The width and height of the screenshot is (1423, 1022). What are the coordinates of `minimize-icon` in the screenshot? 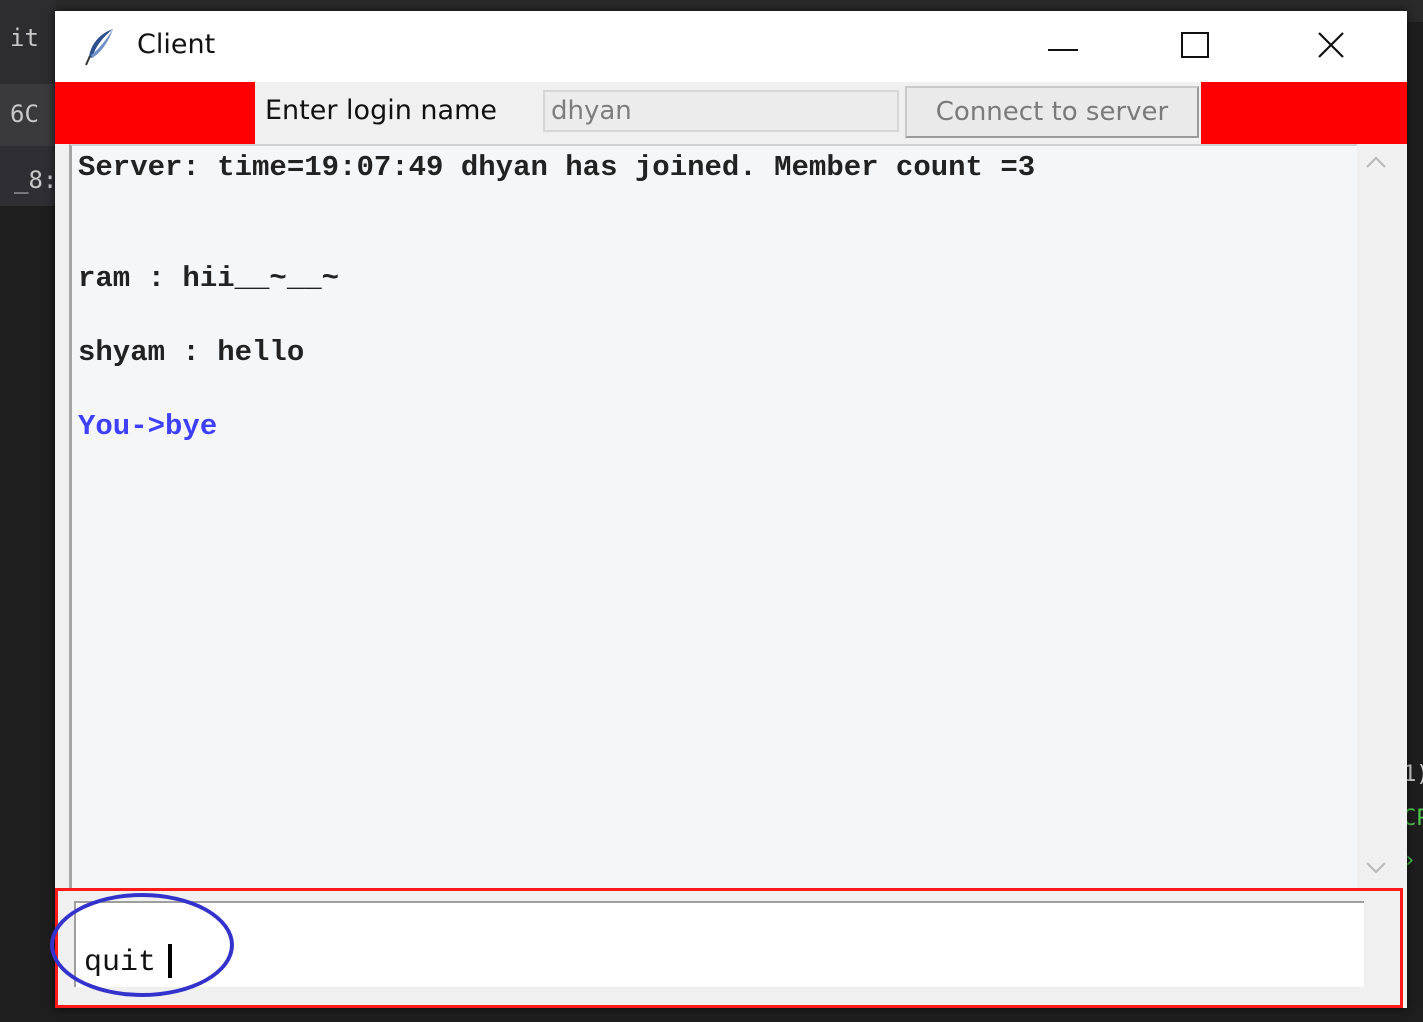 It's located at (1063, 46).